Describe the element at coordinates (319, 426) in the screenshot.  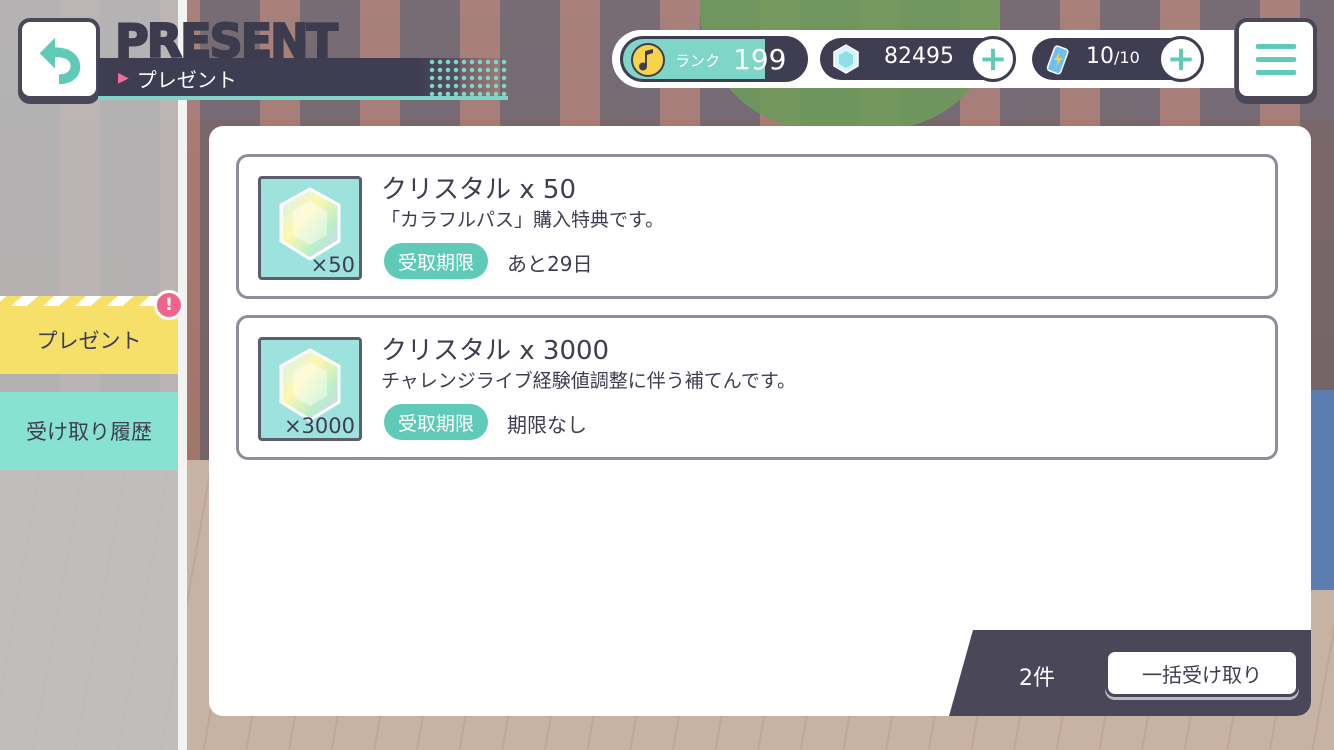
I see `item-quantity: ×3000` at that location.